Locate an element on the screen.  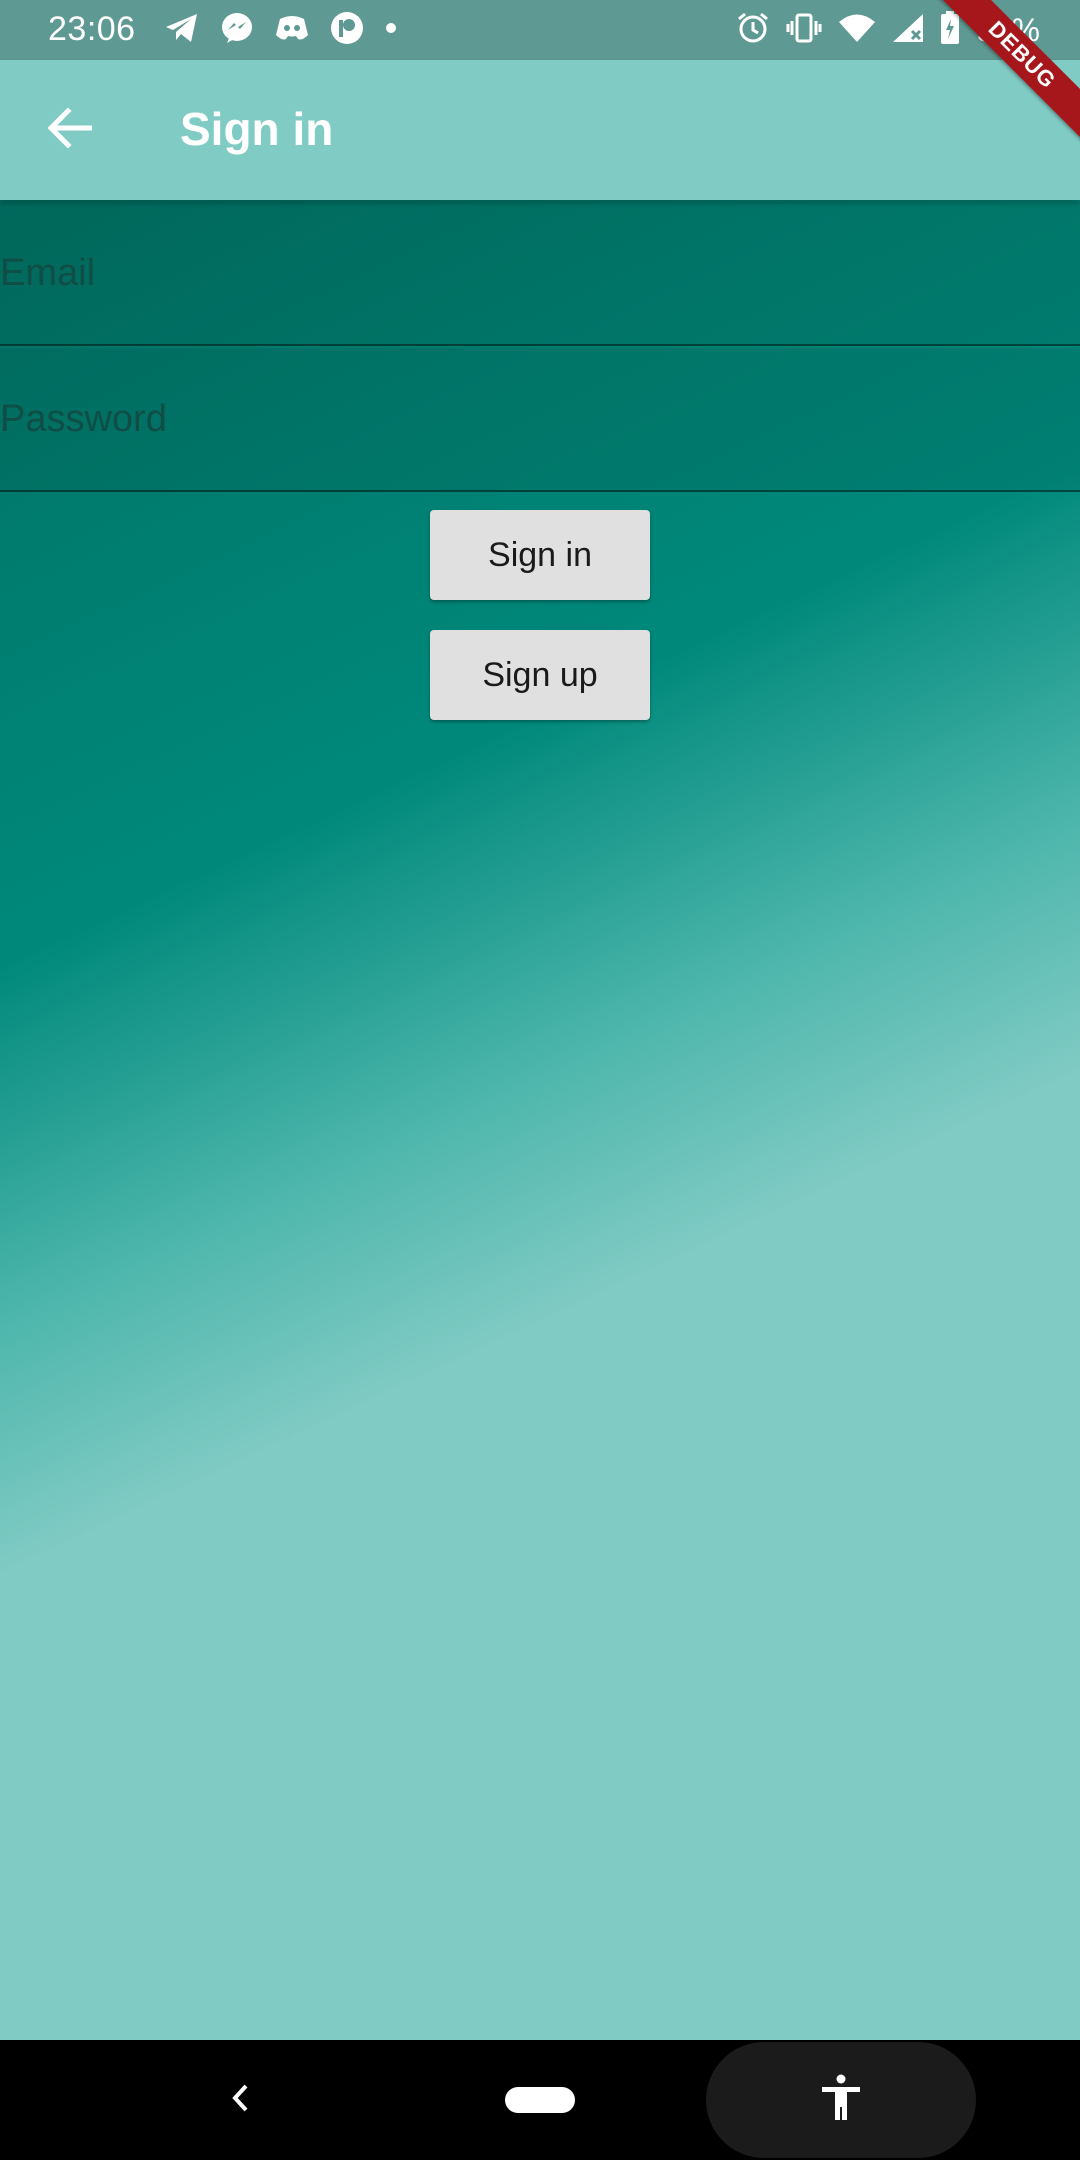
navigation-bar is located at coordinates (540, 2100).